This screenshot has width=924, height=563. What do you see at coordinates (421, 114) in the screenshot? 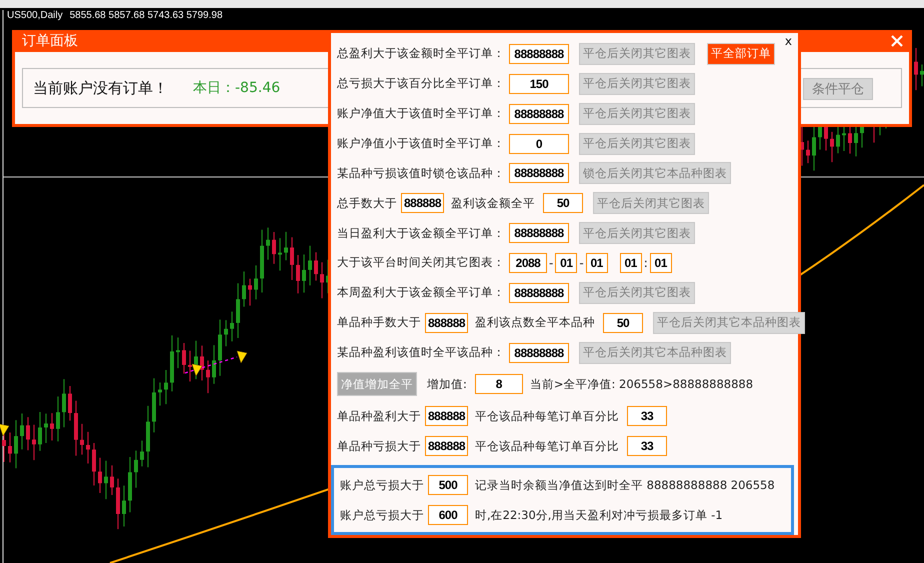
I see `field-label: 账户净值大于该值时全平订单：` at bounding box center [421, 114].